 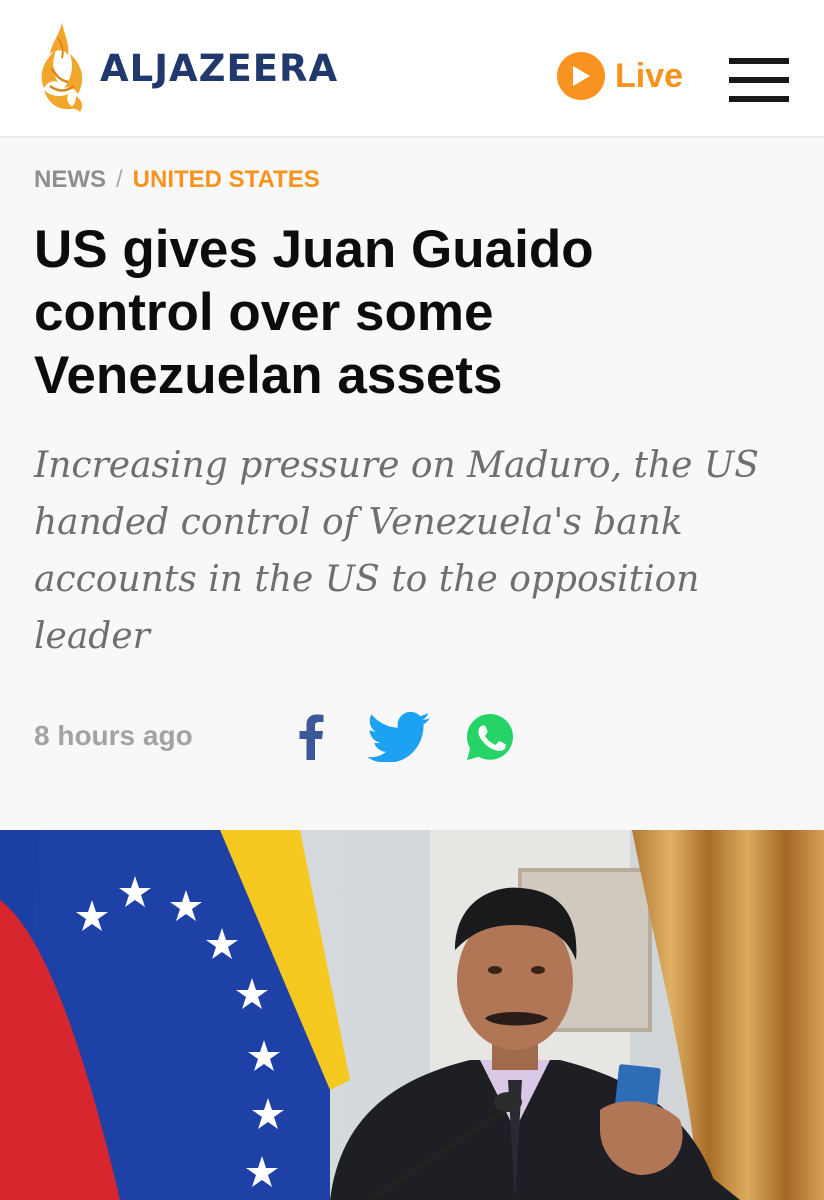 I want to click on twitter-icon, so click(x=399, y=737).